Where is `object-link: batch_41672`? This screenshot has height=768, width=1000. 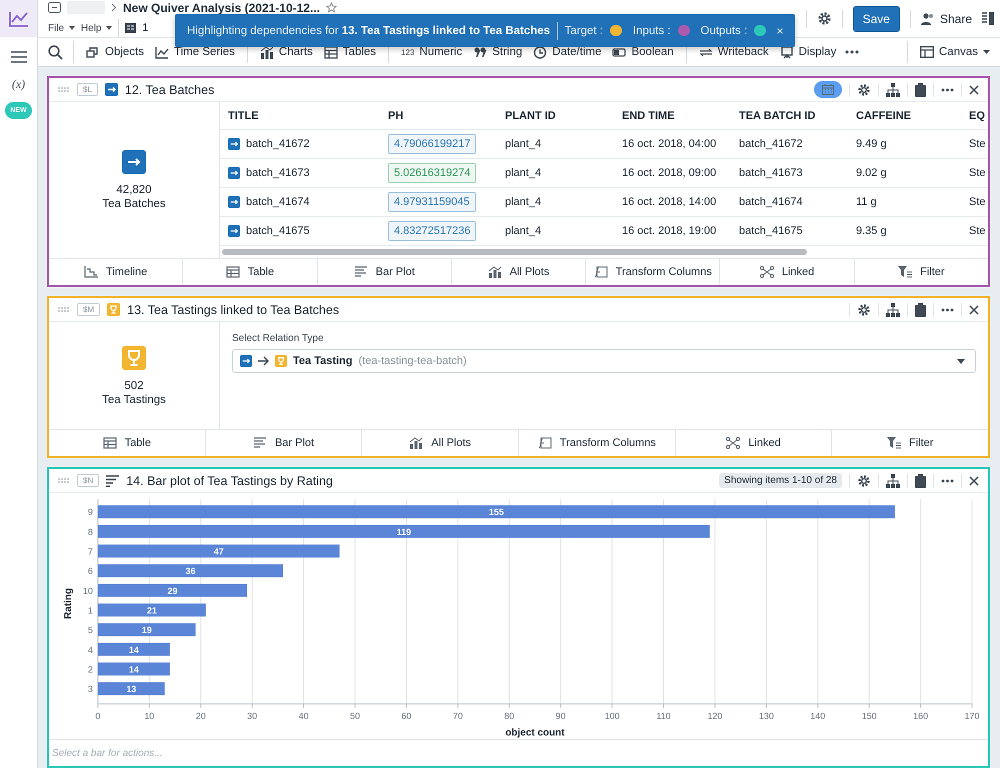 object-link: batch_41672 is located at coordinates (278, 144).